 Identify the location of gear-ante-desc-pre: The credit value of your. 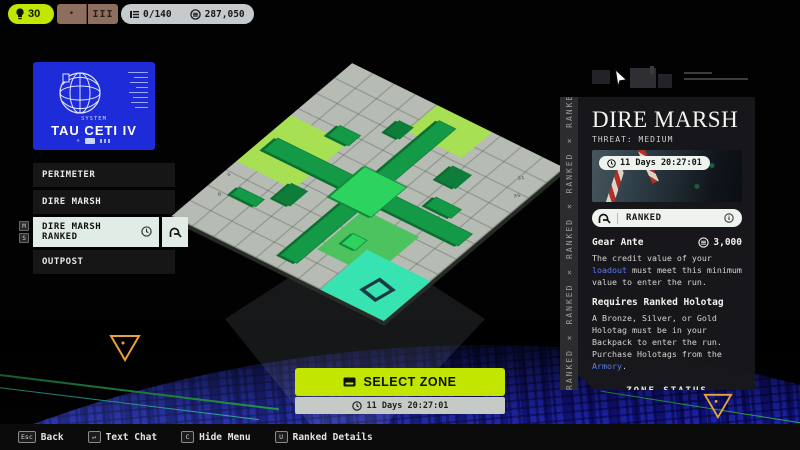
(652, 258).